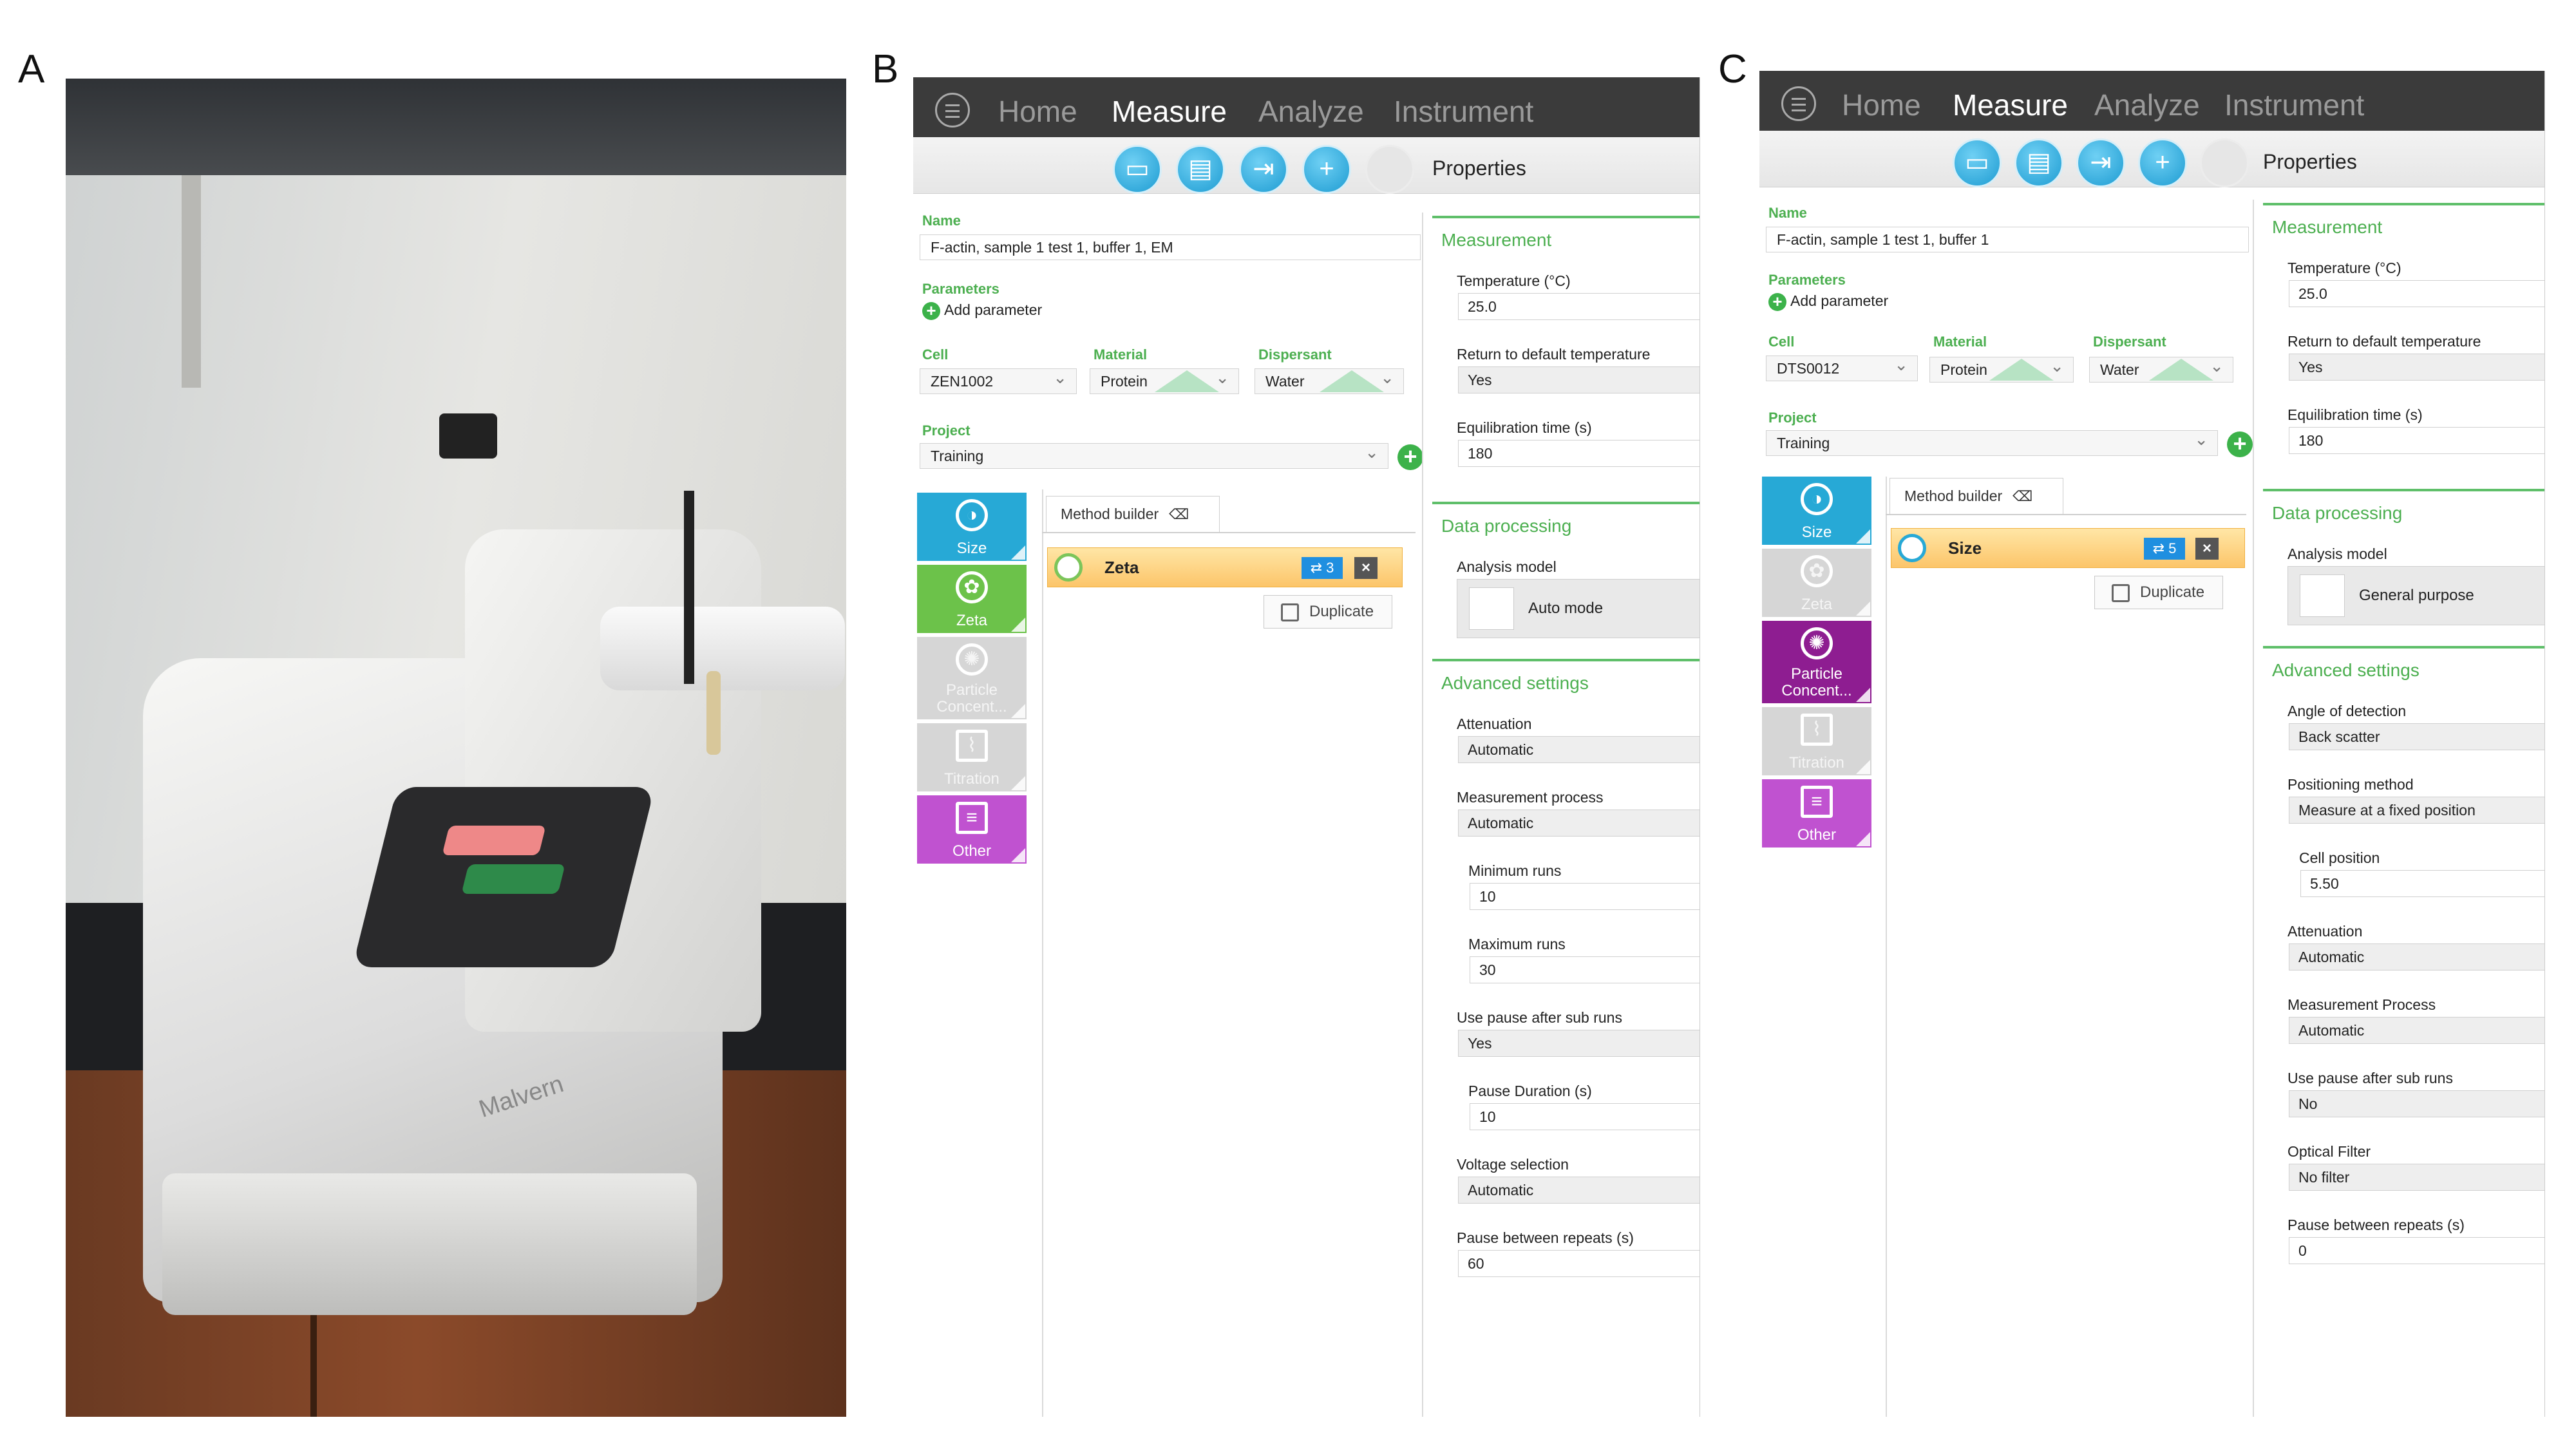 Image resolution: width=2576 pixels, height=1449 pixels. I want to click on tab-underline, so click(2066, 514).